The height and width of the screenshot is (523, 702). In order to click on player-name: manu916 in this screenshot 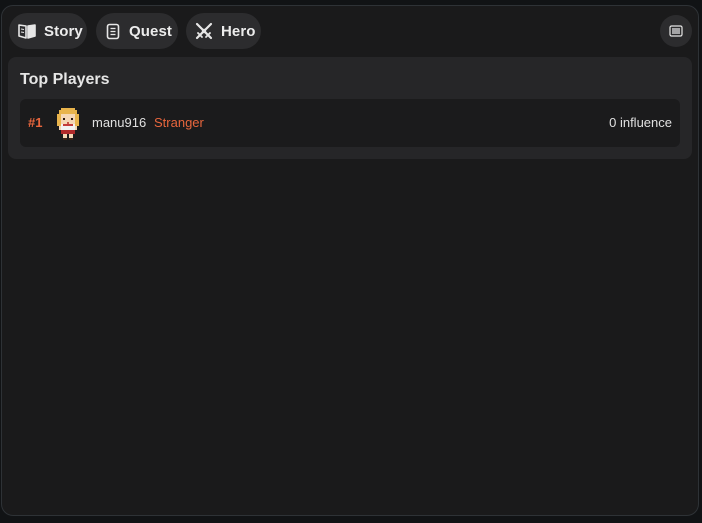, I will do `click(119, 122)`.